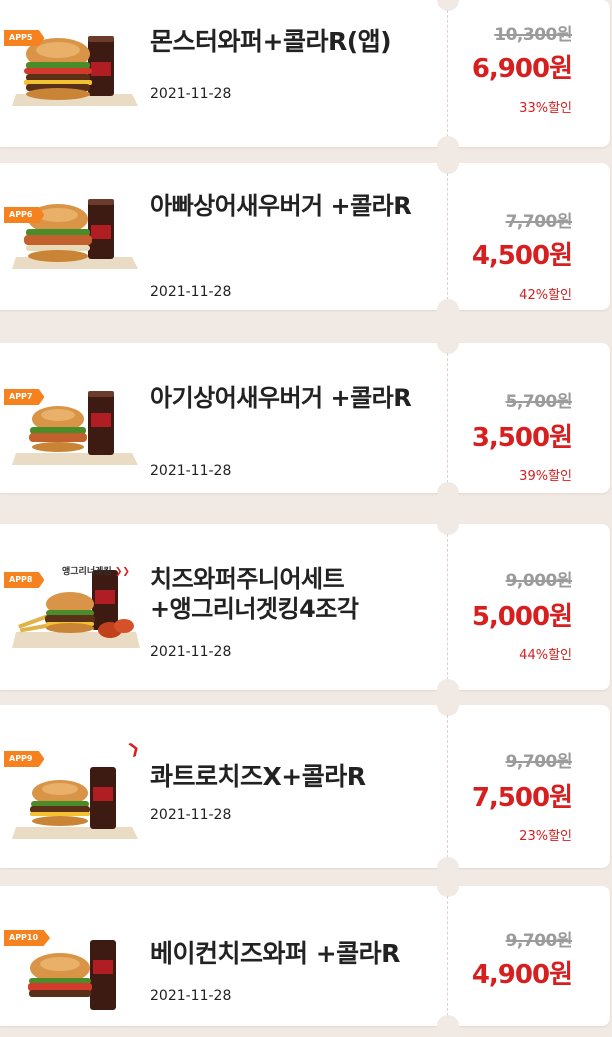 The image size is (612, 1037). What do you see at coordinates (87, 572) in the screenshot?
I see `promo-tag-label: 앵그리너겟킹` at bounding box center [87, 572].